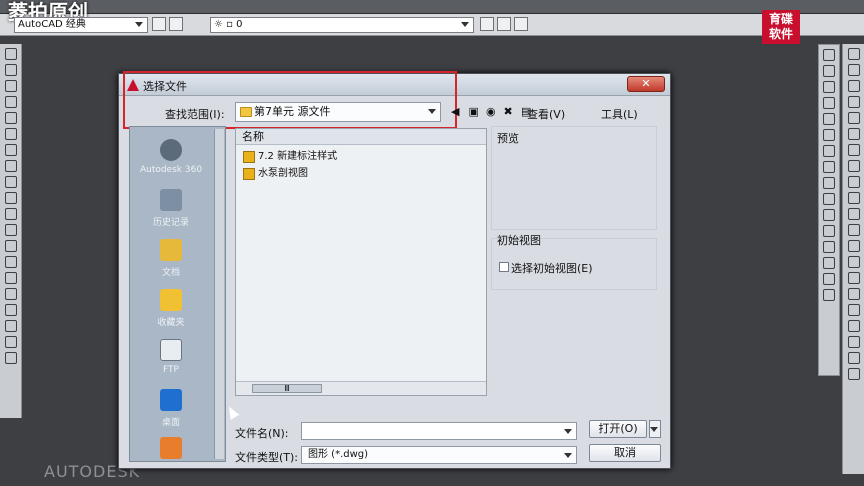  I want to click on gear-icon, so click(159, 24).